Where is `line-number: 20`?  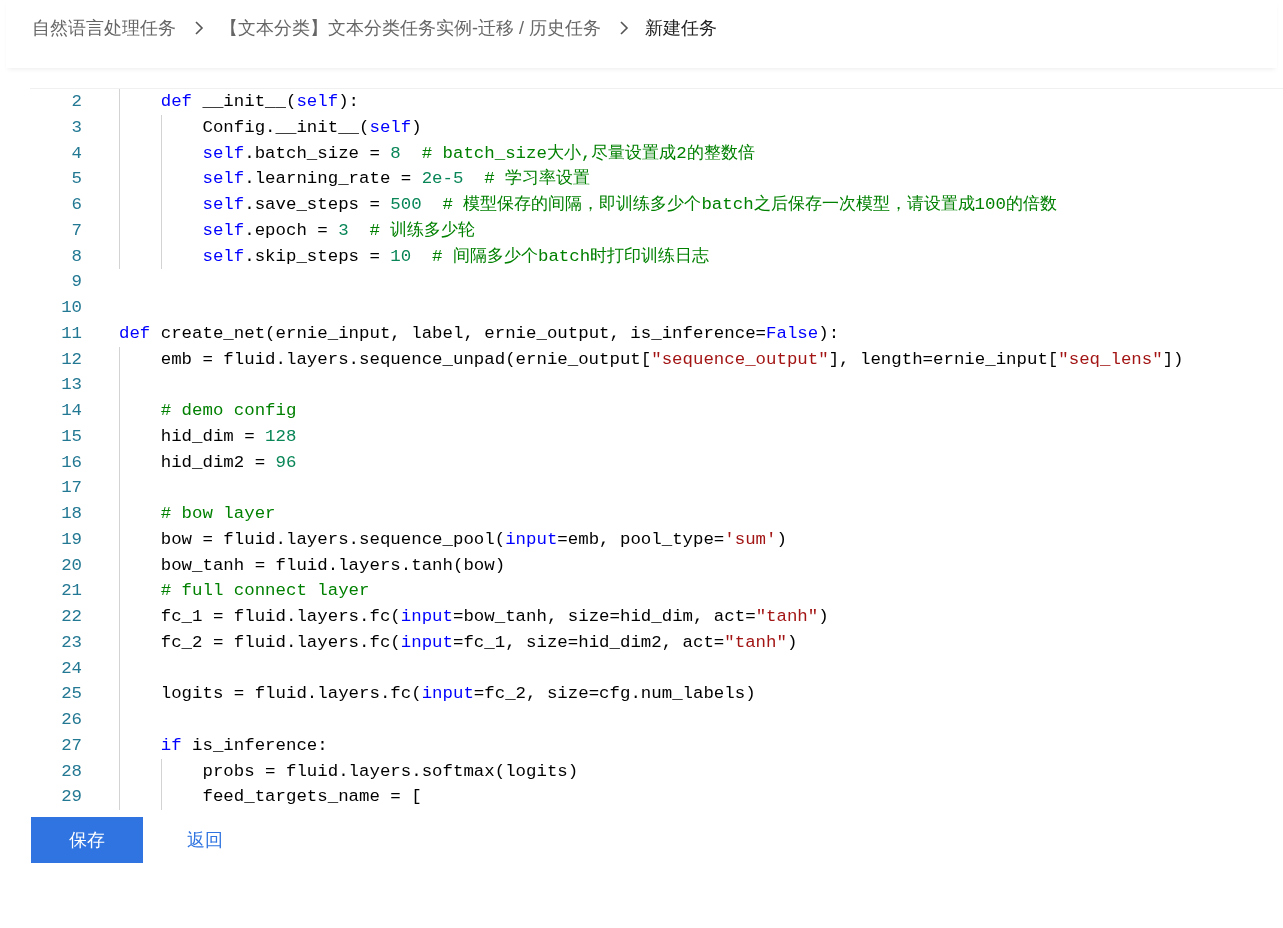 line-number: 20 is located at coordinates (71, 565).